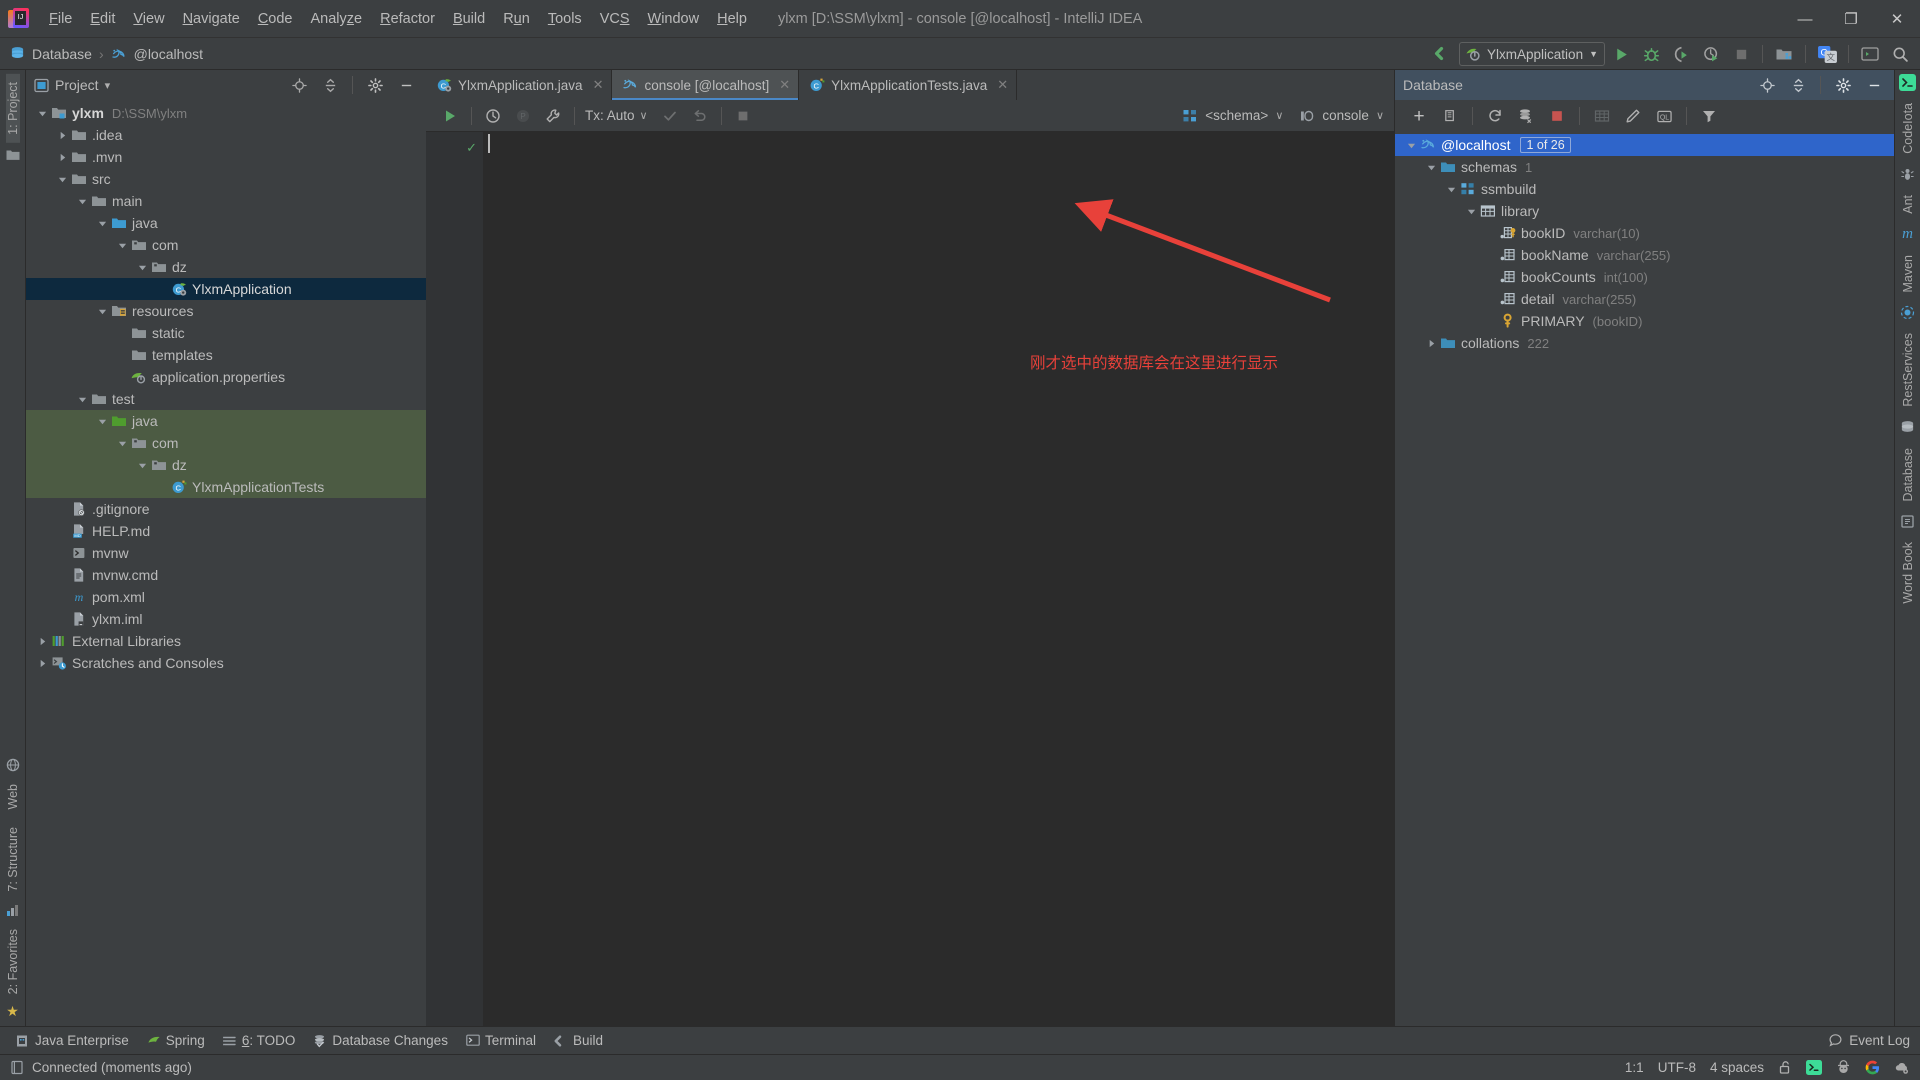  What do you see at coordinates (226, 465) in the screenshot?
I see `project-tree-node-dz: dz` at bounding box center [226, 465].